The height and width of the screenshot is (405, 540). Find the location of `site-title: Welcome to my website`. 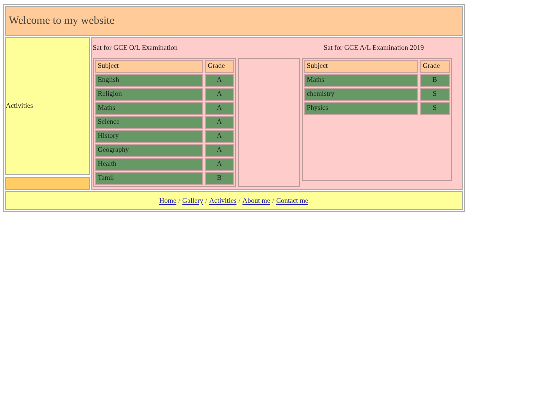

site-title: Welcome to my website is located at coordinates (62, 21).